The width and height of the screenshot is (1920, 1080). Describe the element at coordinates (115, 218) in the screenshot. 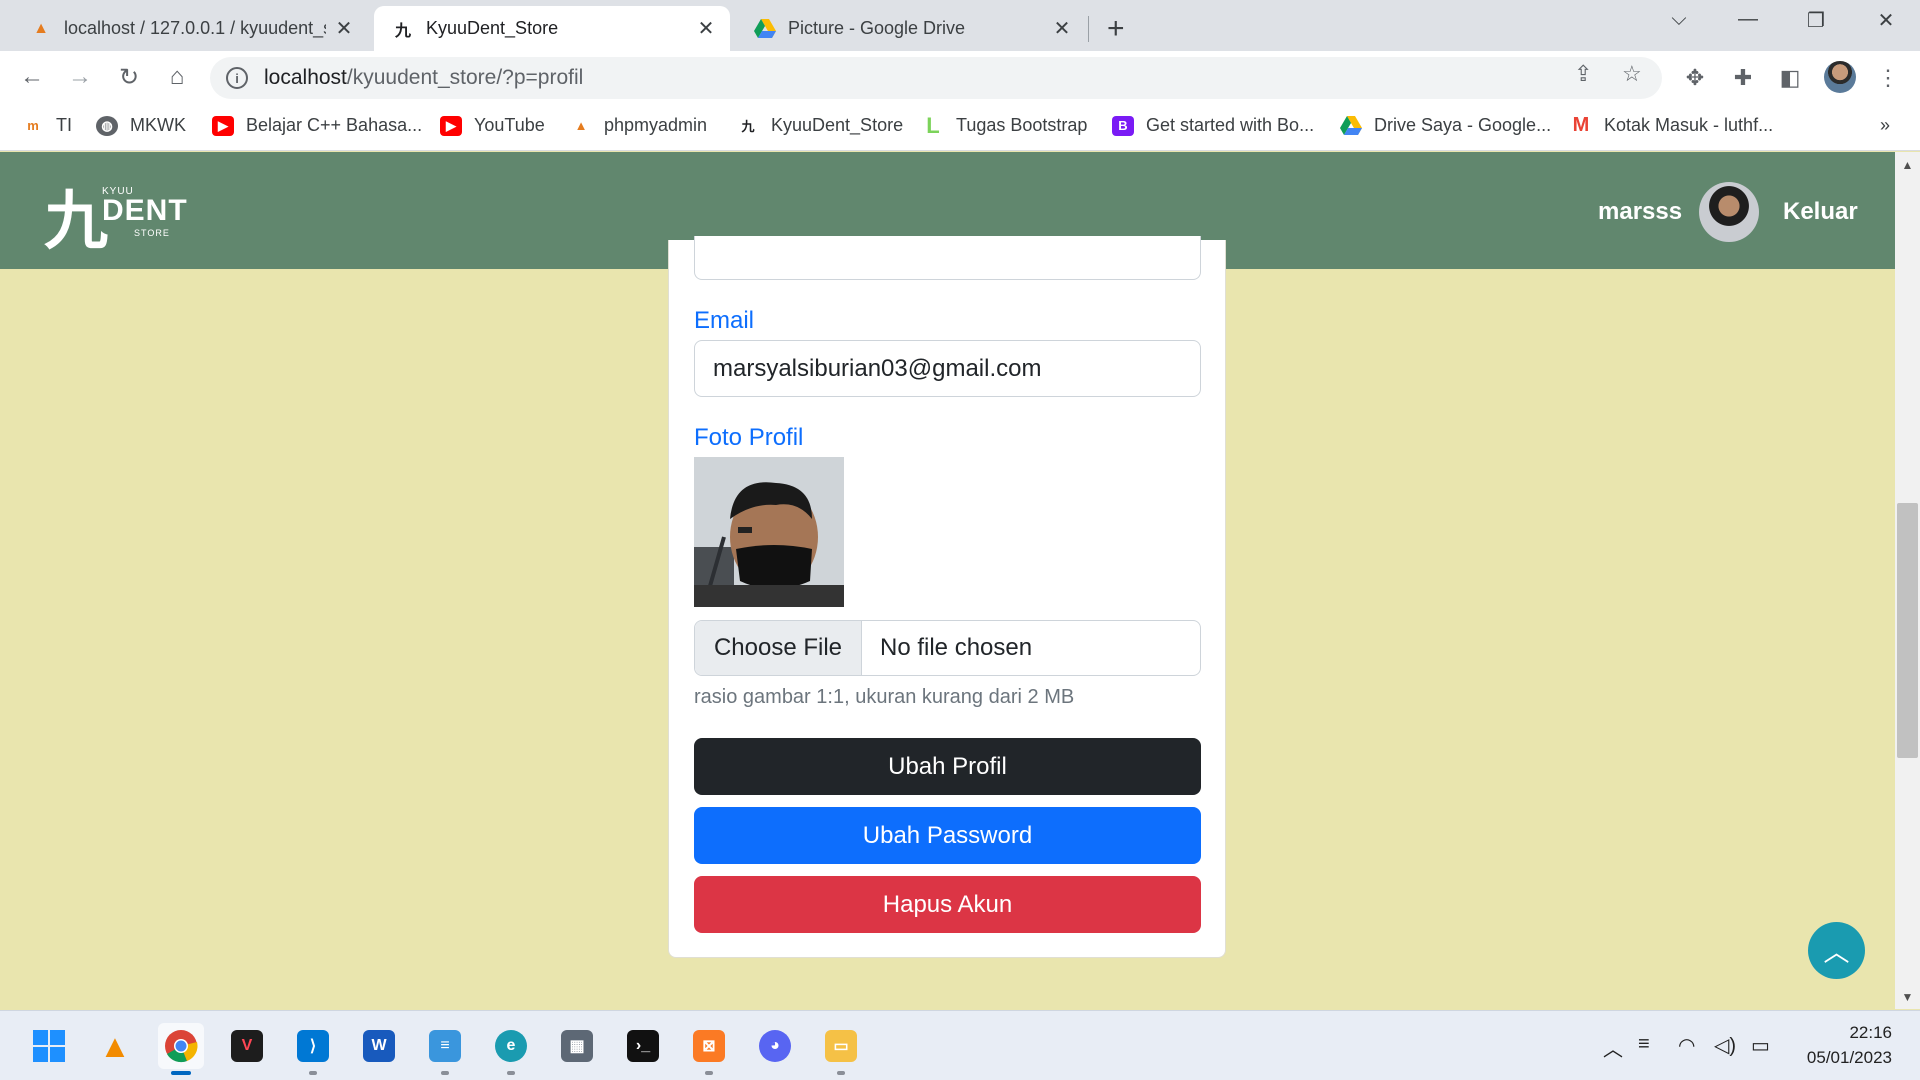

I see `site-logo: 九 KYUU DENT STORE` at that location.